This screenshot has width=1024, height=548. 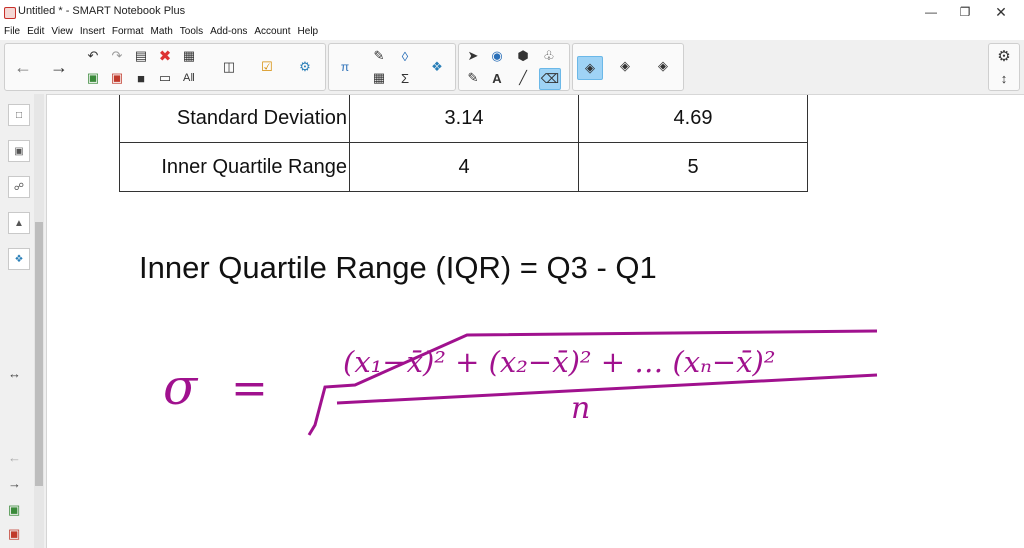 I want to click on window-title: Untitled * - SMART Notebook Plus, so click(x=102, y=11).